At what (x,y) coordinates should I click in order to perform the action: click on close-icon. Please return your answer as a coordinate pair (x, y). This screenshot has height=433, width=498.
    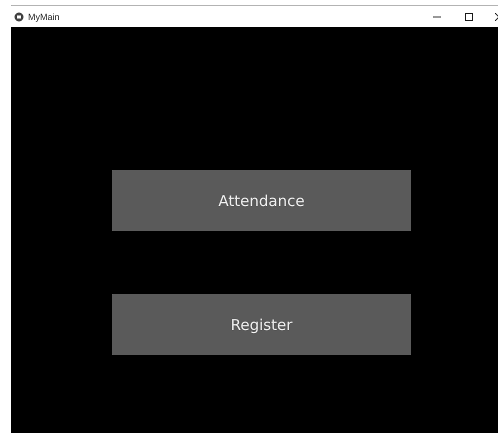
    Looking at the image, I should click on (496, 16).